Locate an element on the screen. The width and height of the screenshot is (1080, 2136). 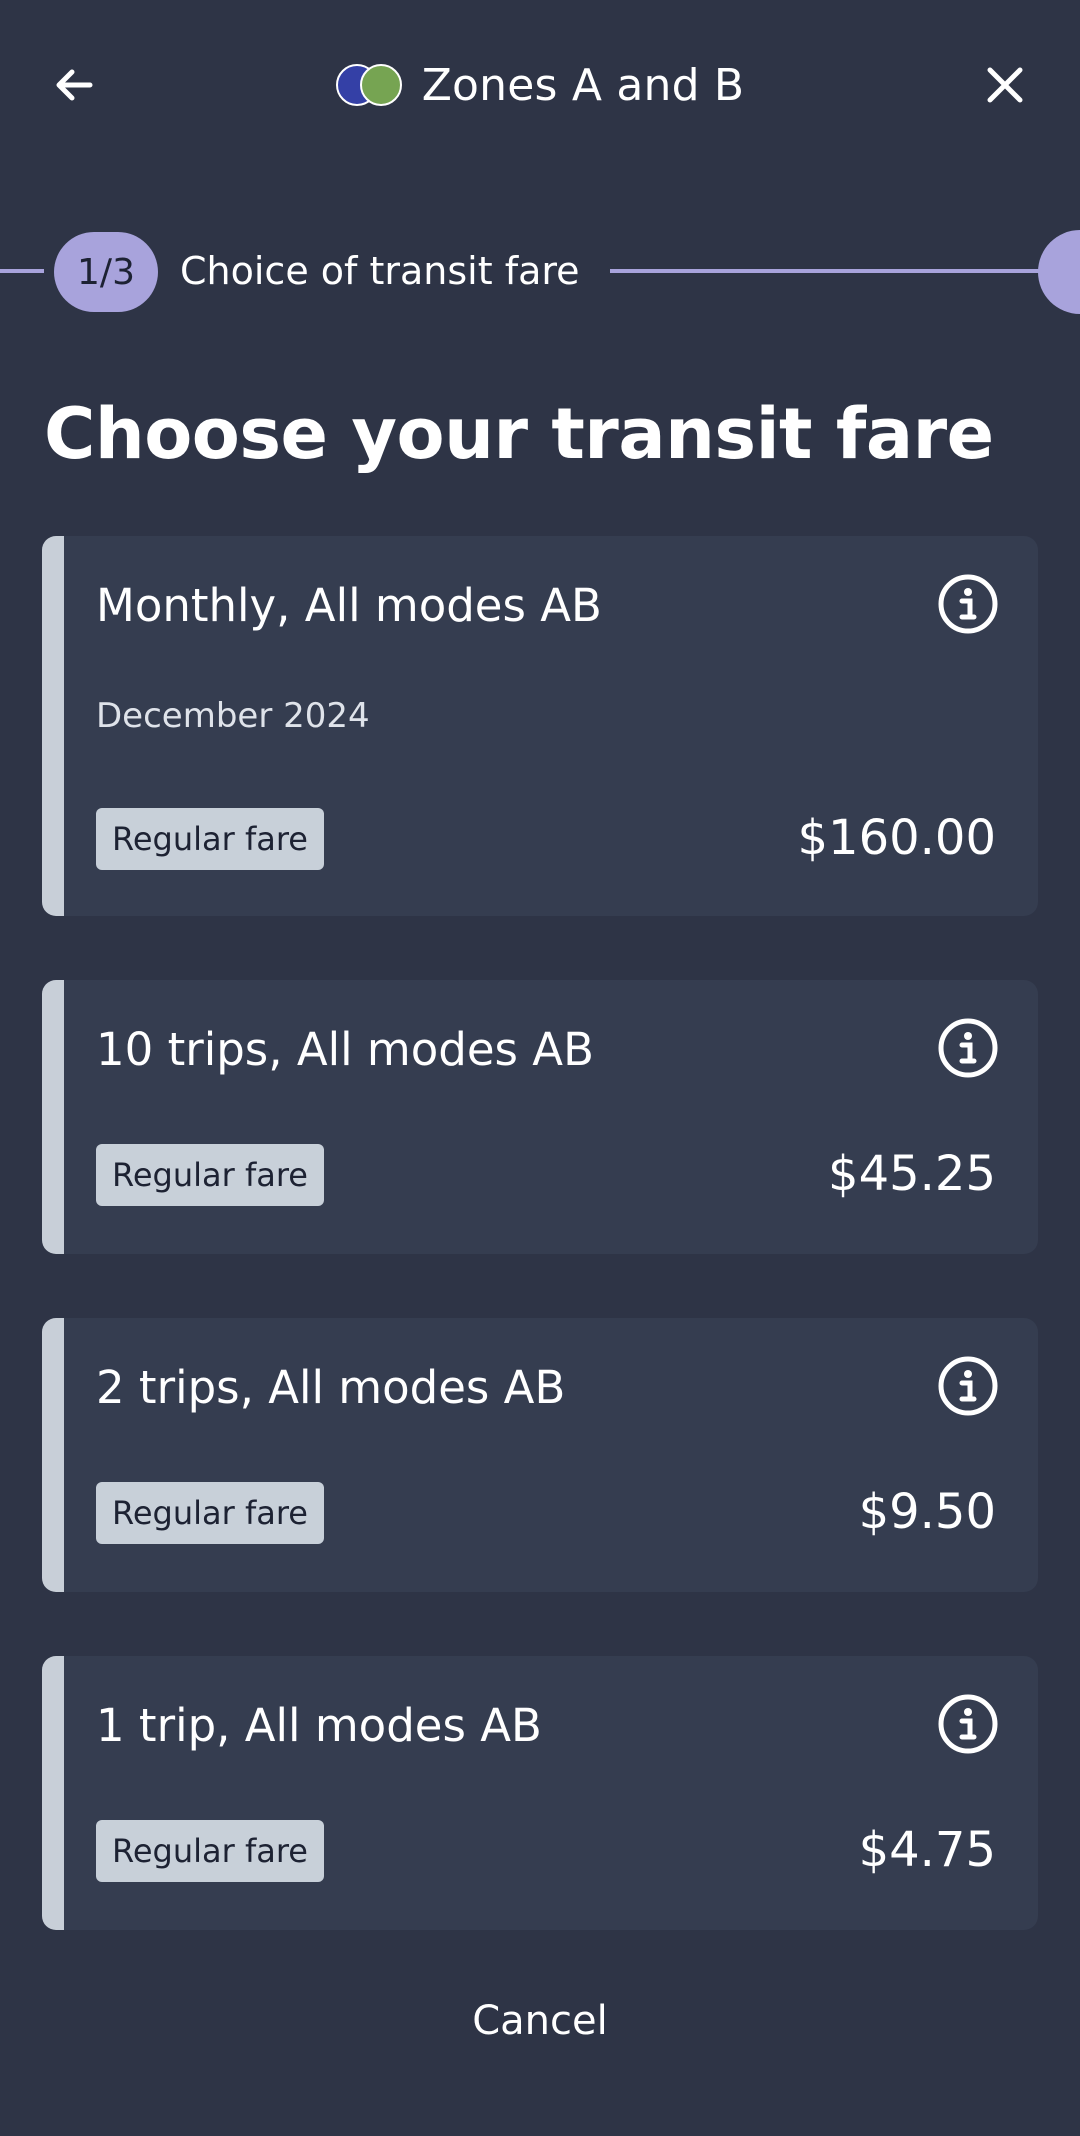
header-center: Zones A and B is located at coordinates (540, 85).